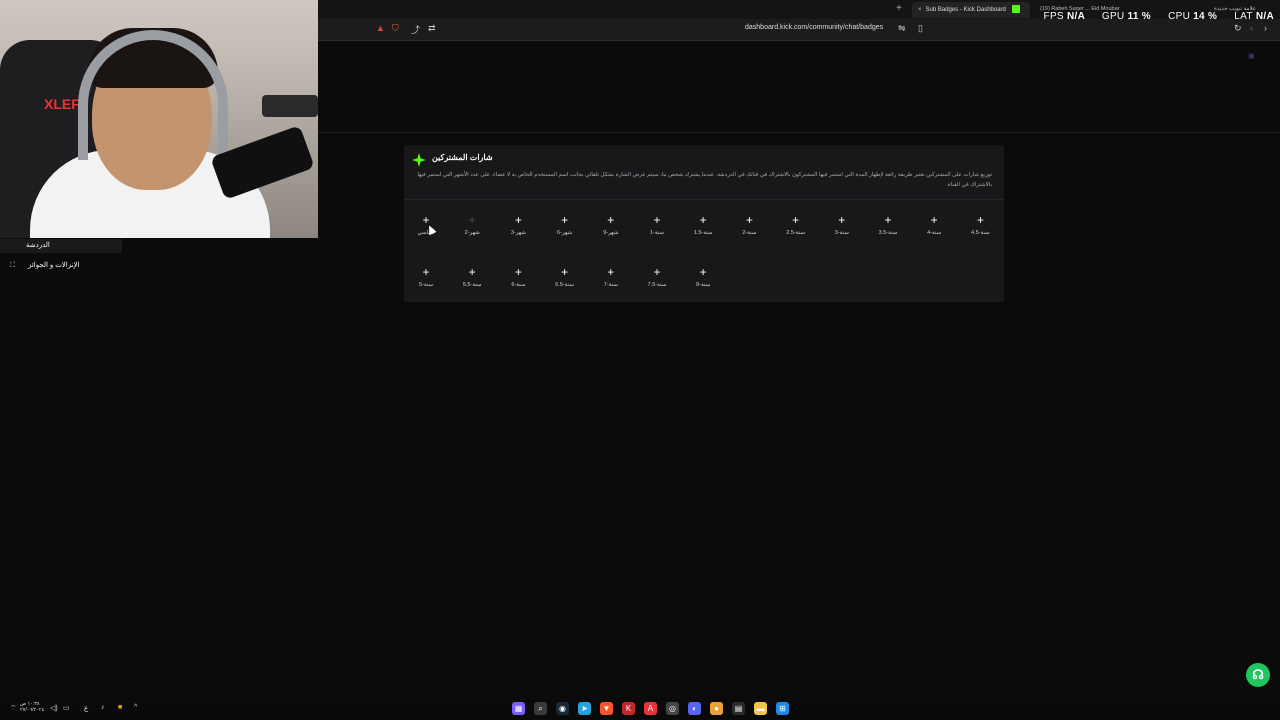 Image resolution: width=1280 pixels, height=720 pixels. Describe the element at coordinates (934, 233) in the screenshot. I see `badge-label: 4-سنة` at that location.